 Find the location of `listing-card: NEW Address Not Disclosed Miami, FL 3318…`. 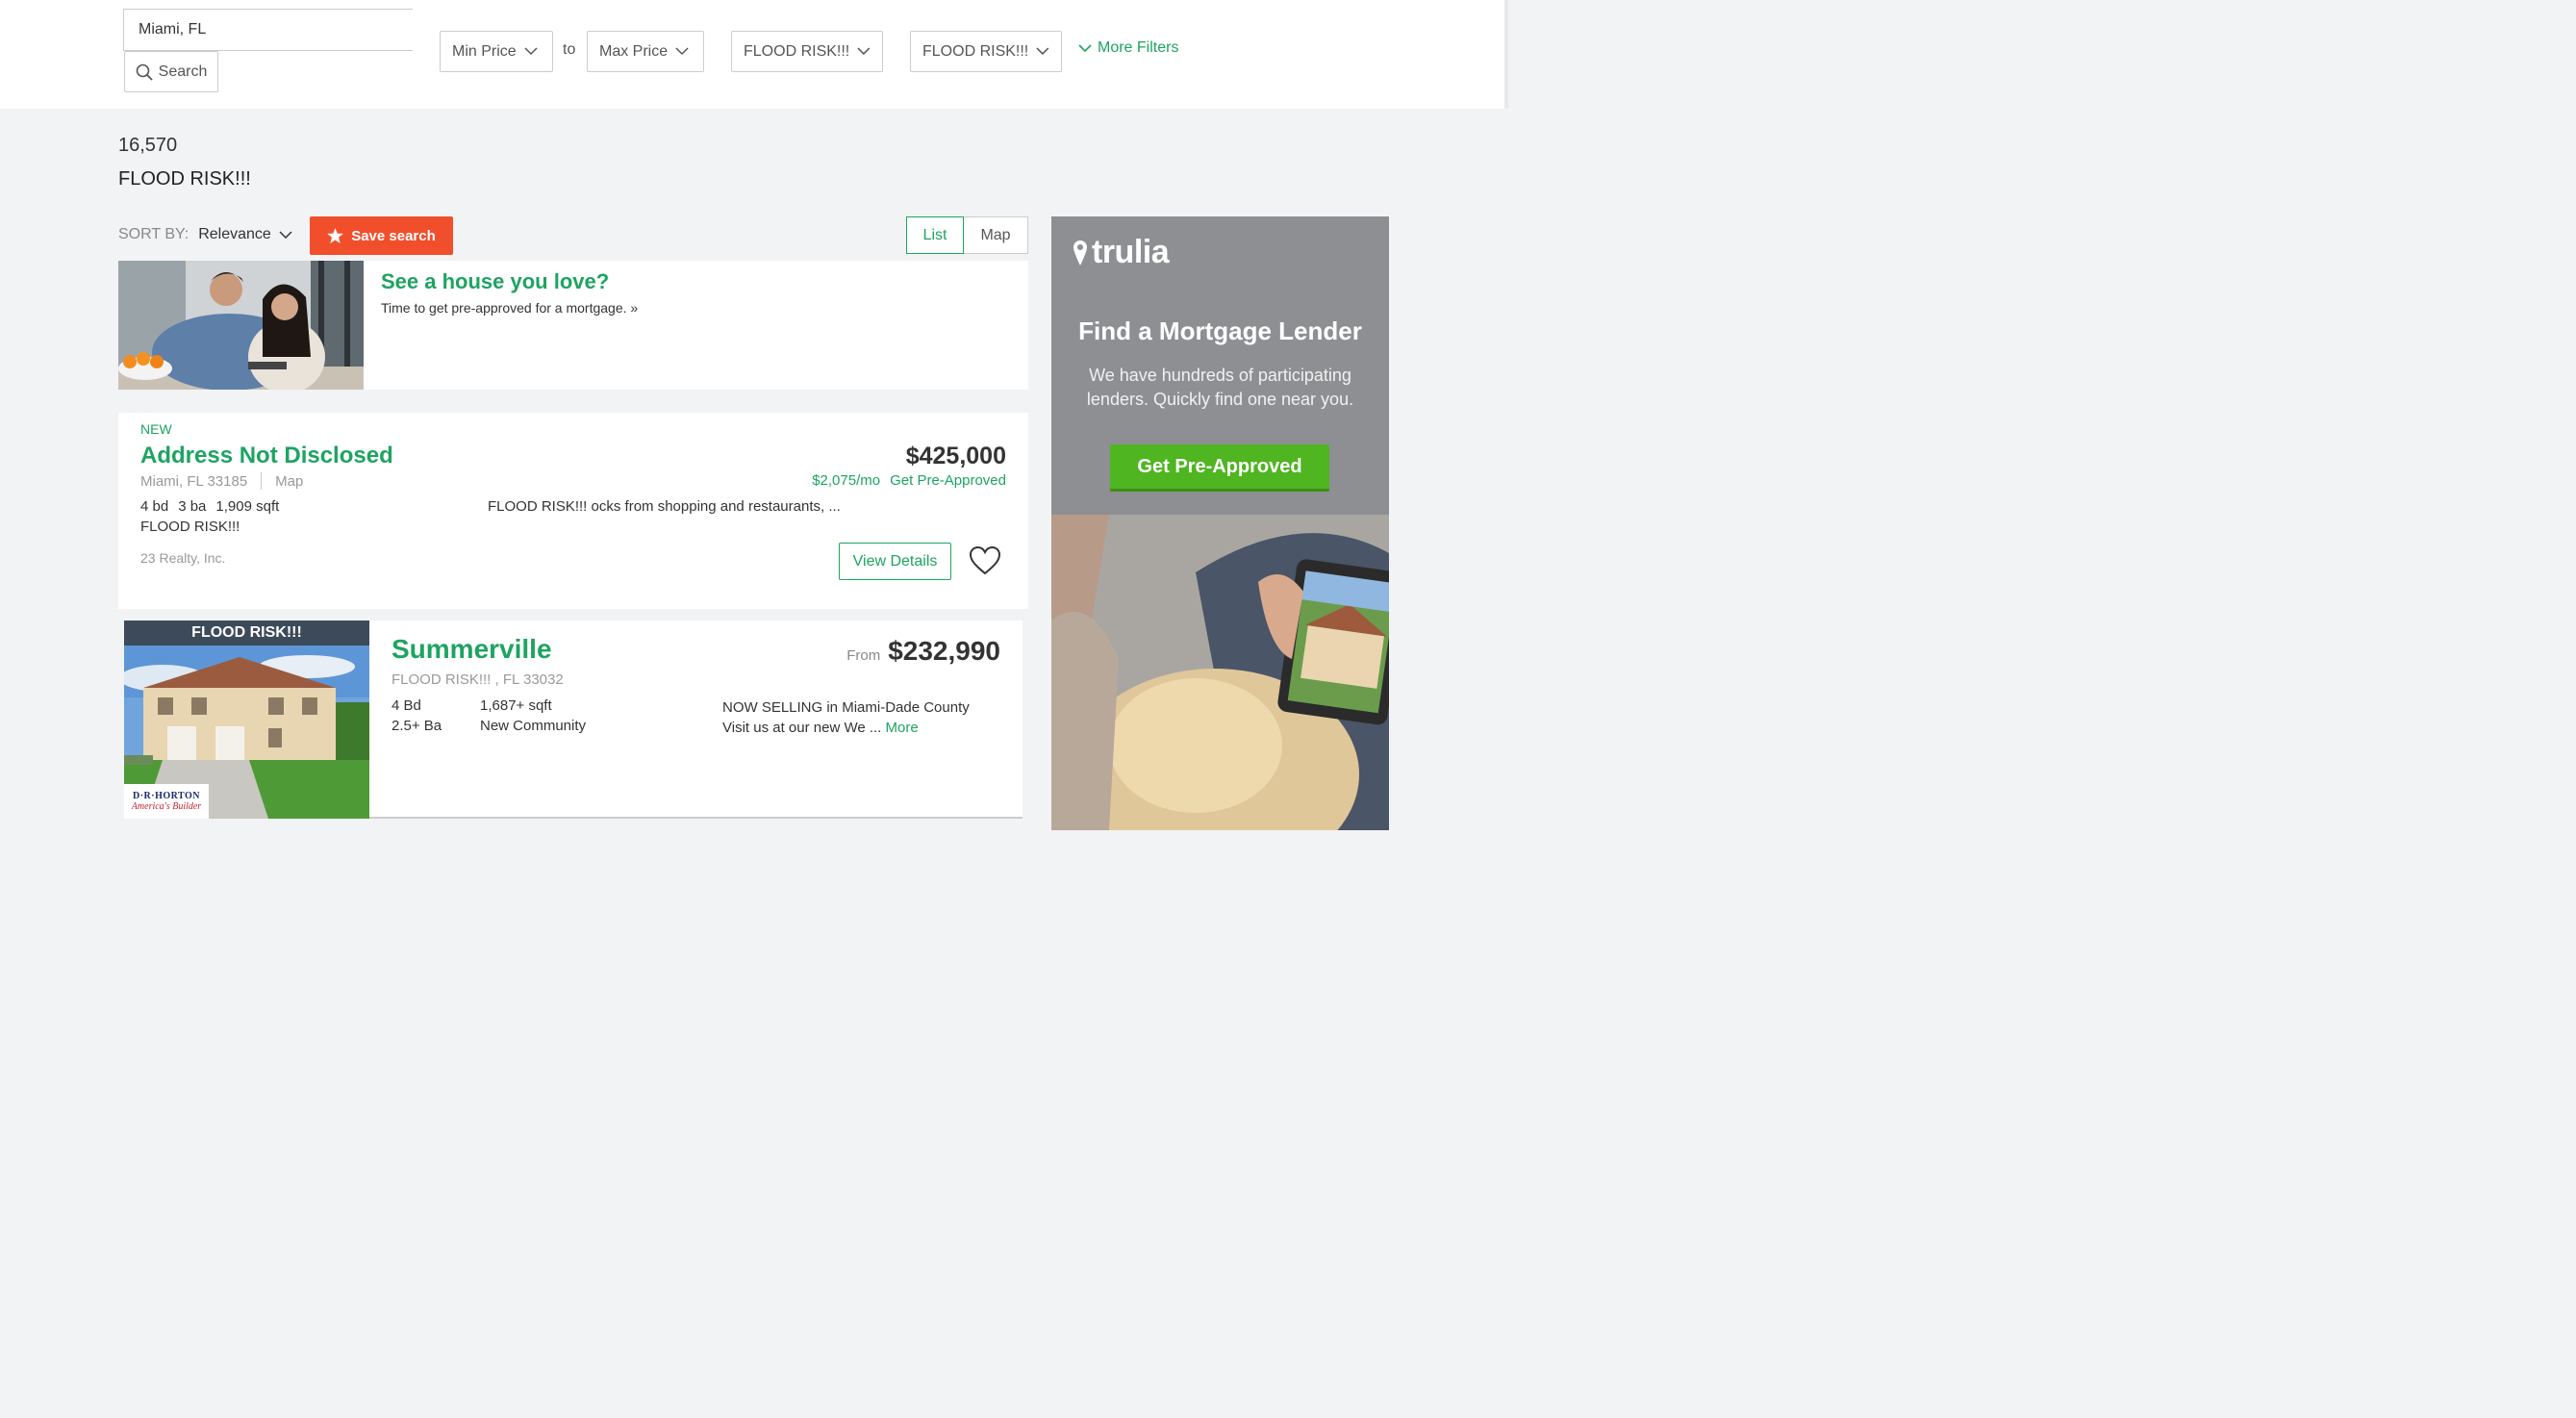

listing-card: NEW Address Not Disclosed Miami, FL 3318… is located at coordinates (573, 511).